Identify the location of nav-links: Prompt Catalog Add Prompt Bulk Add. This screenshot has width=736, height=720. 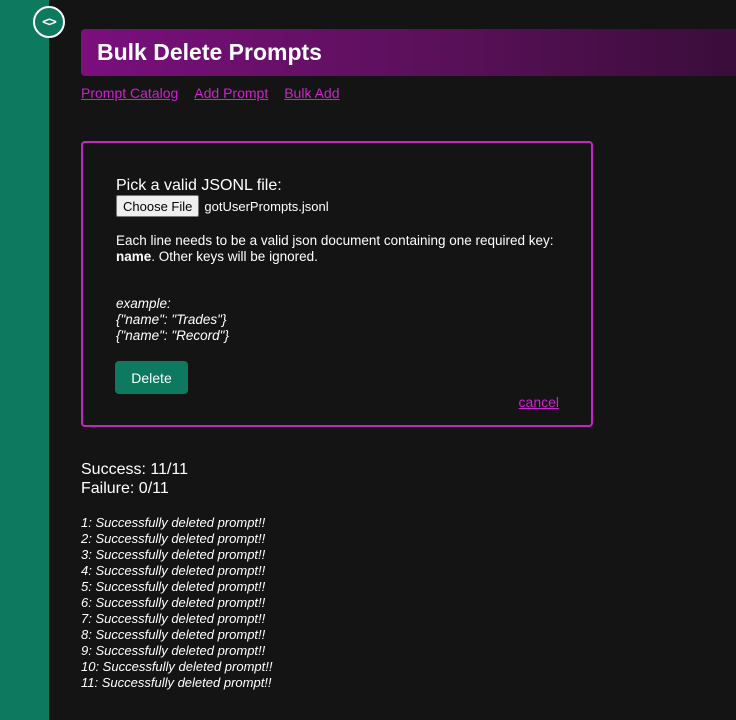
(210, 93).